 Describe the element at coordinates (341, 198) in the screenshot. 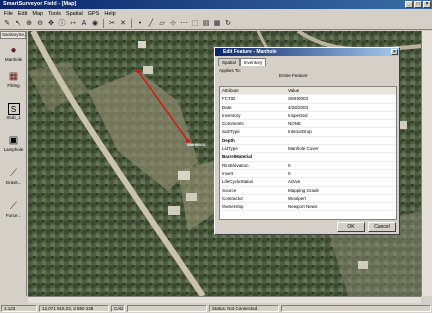

I see `attribute-value: Woolpert` at that location.